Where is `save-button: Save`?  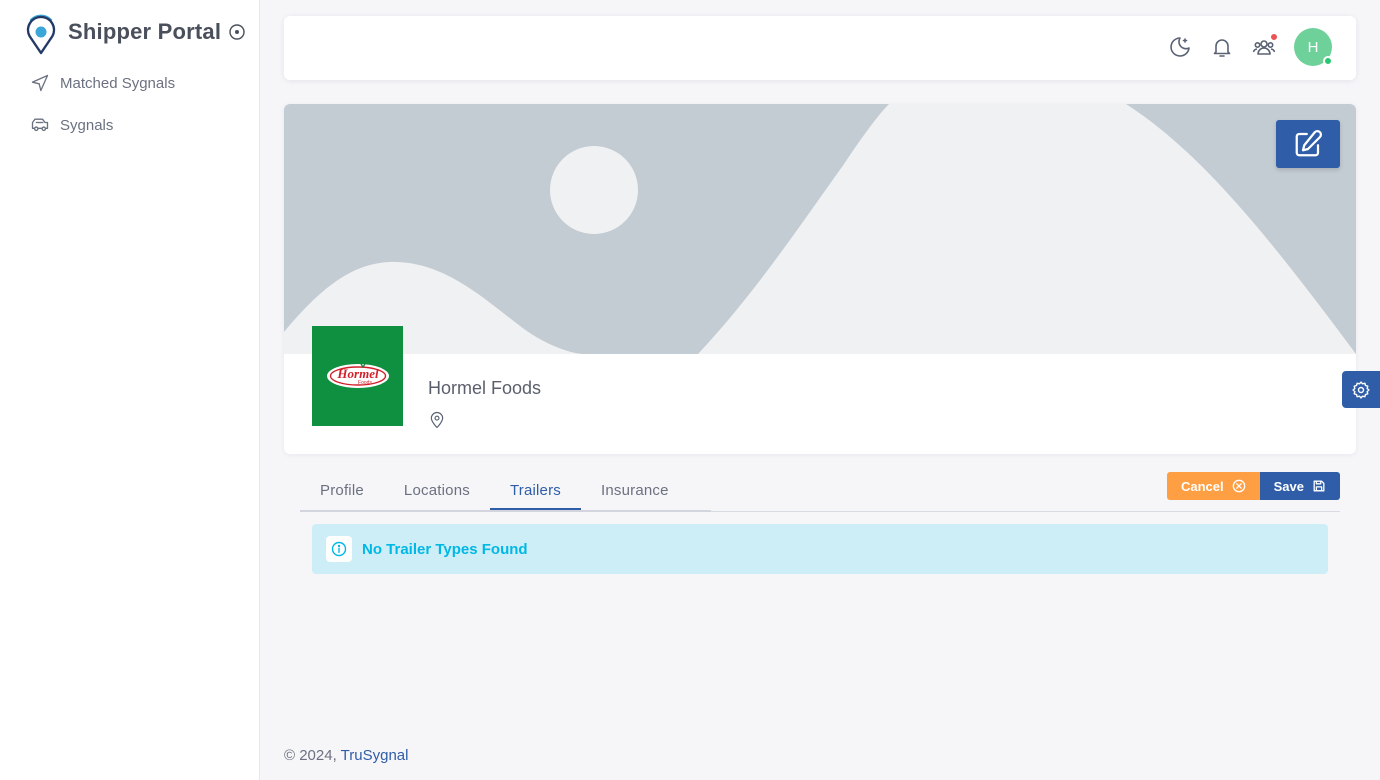 save-button: Save is located at coordinates (1299, 486).